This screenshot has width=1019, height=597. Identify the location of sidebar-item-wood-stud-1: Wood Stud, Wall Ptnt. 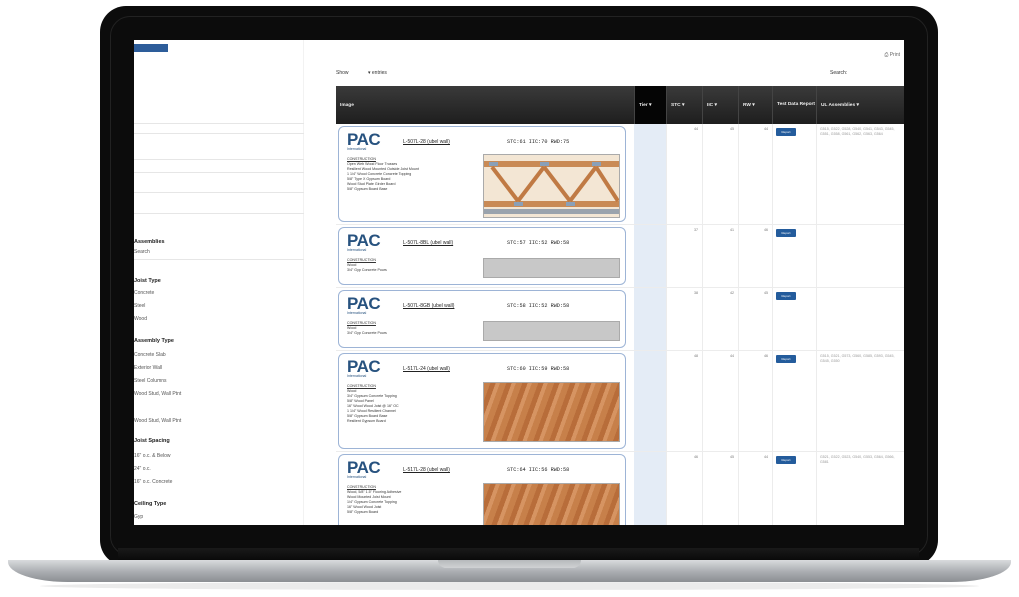
(157, 394).